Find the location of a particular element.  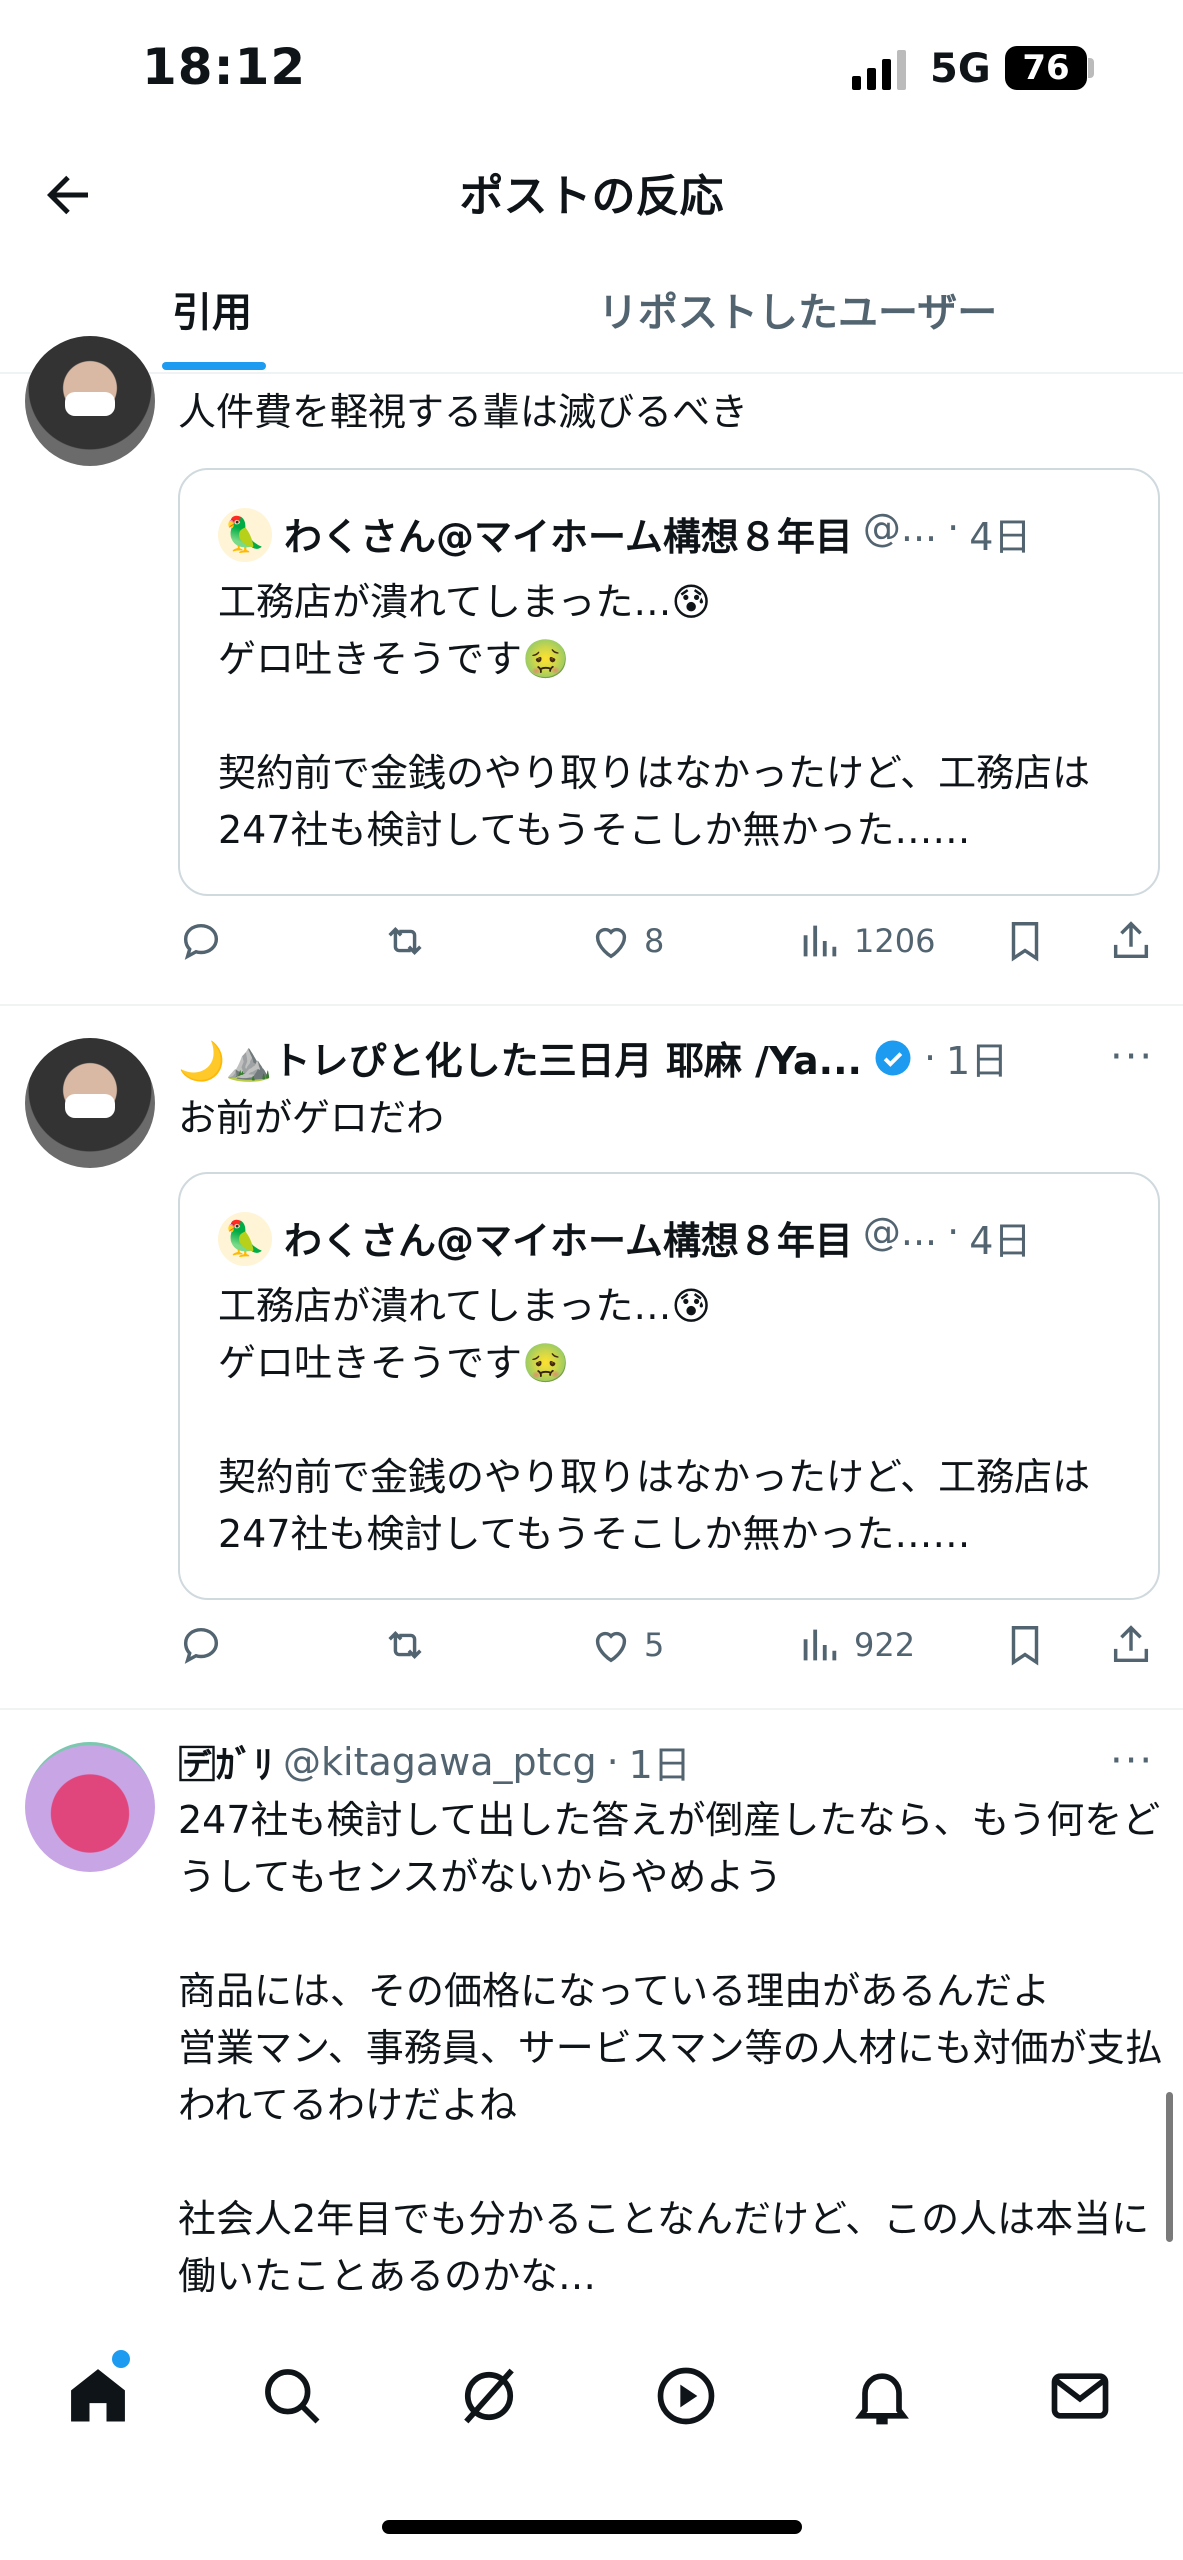

battery-cap is located at coordinates (1091, 68).